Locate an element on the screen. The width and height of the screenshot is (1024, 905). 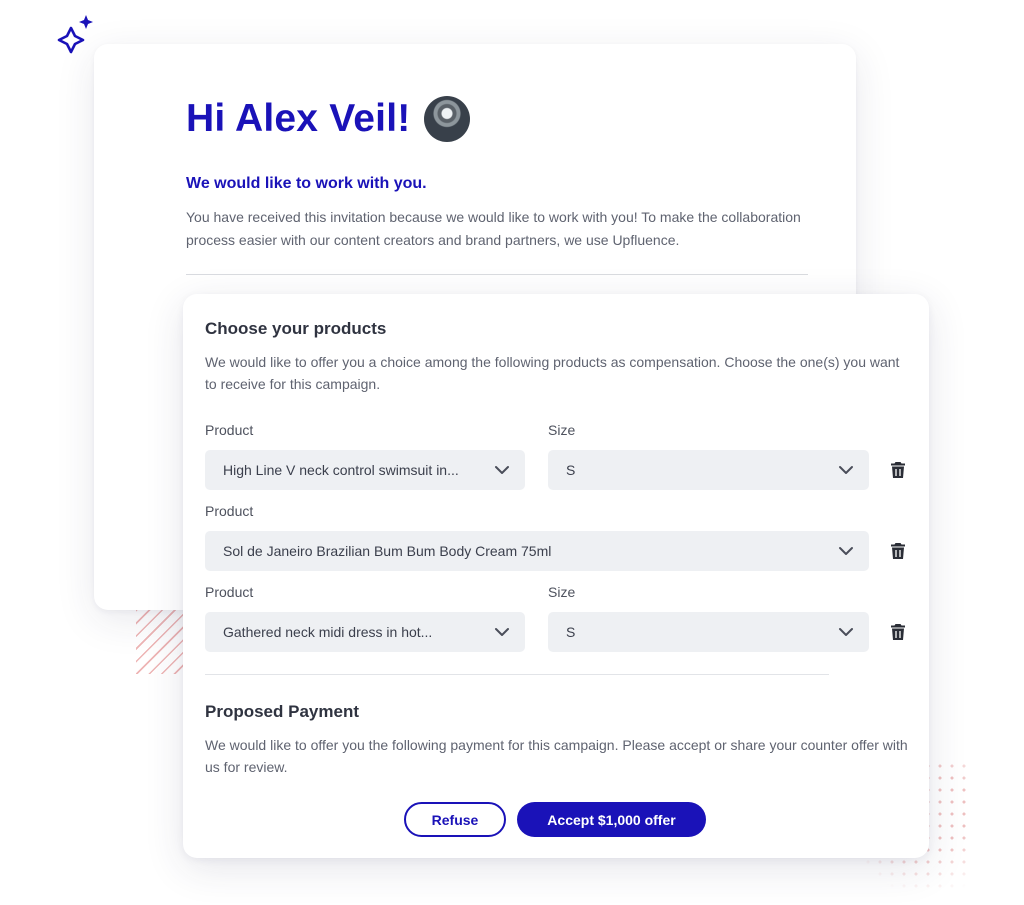
greeting-title: Hi Alex Veil! is located at coordinates (298, 118).